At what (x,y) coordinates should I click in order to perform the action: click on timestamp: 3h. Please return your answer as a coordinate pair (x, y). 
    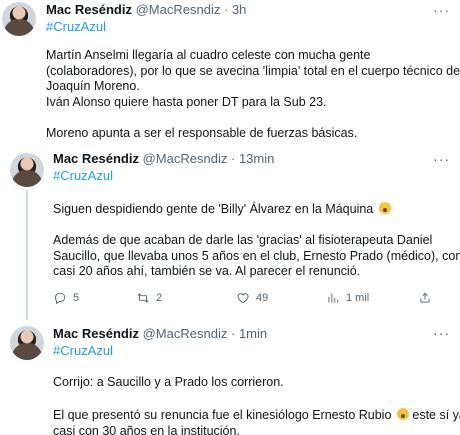
    Looking at the image, I should click on (239, 9).